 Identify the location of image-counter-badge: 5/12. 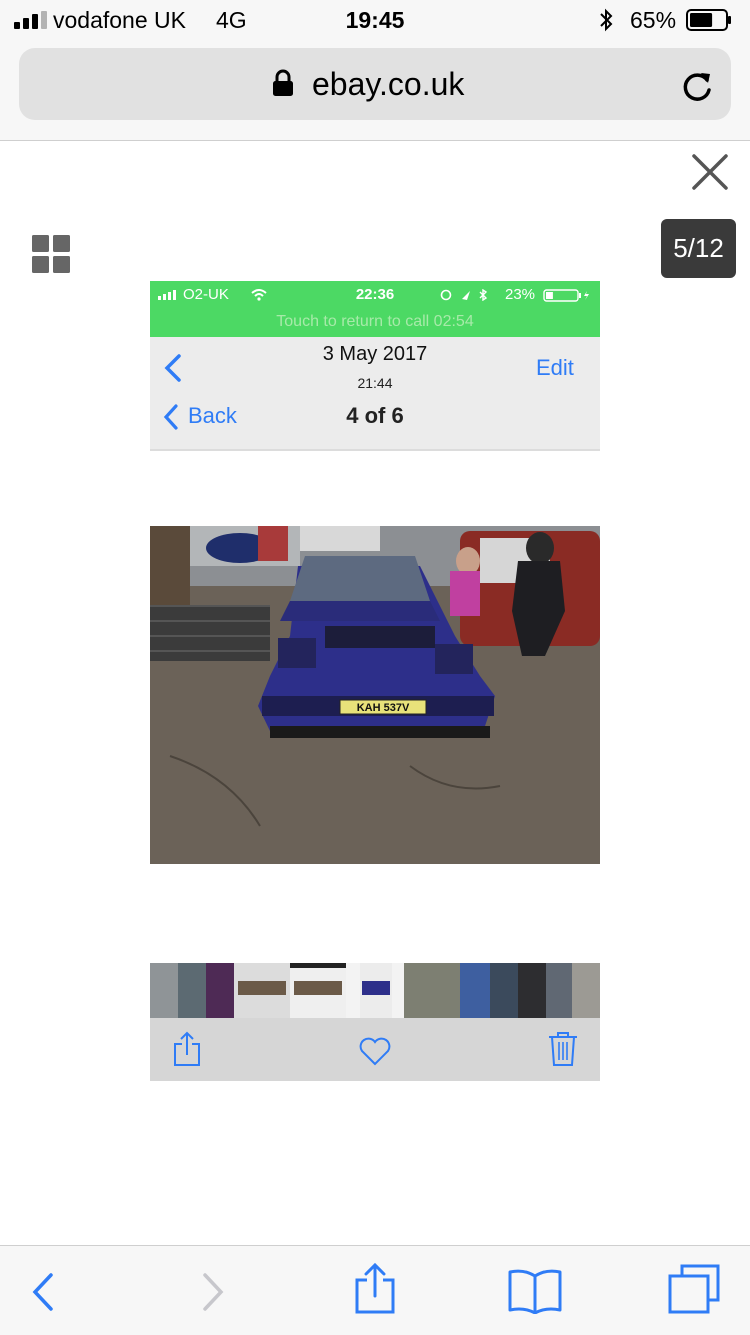
(698, 248).